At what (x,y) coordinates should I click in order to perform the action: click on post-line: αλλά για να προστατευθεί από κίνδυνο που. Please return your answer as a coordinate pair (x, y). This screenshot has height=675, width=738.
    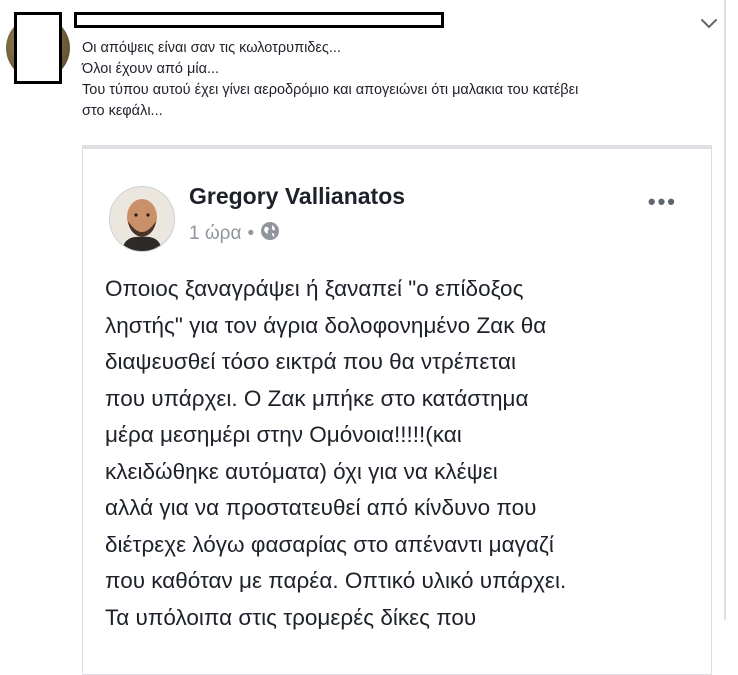
    Looking at the image, I should click on (321, 507).